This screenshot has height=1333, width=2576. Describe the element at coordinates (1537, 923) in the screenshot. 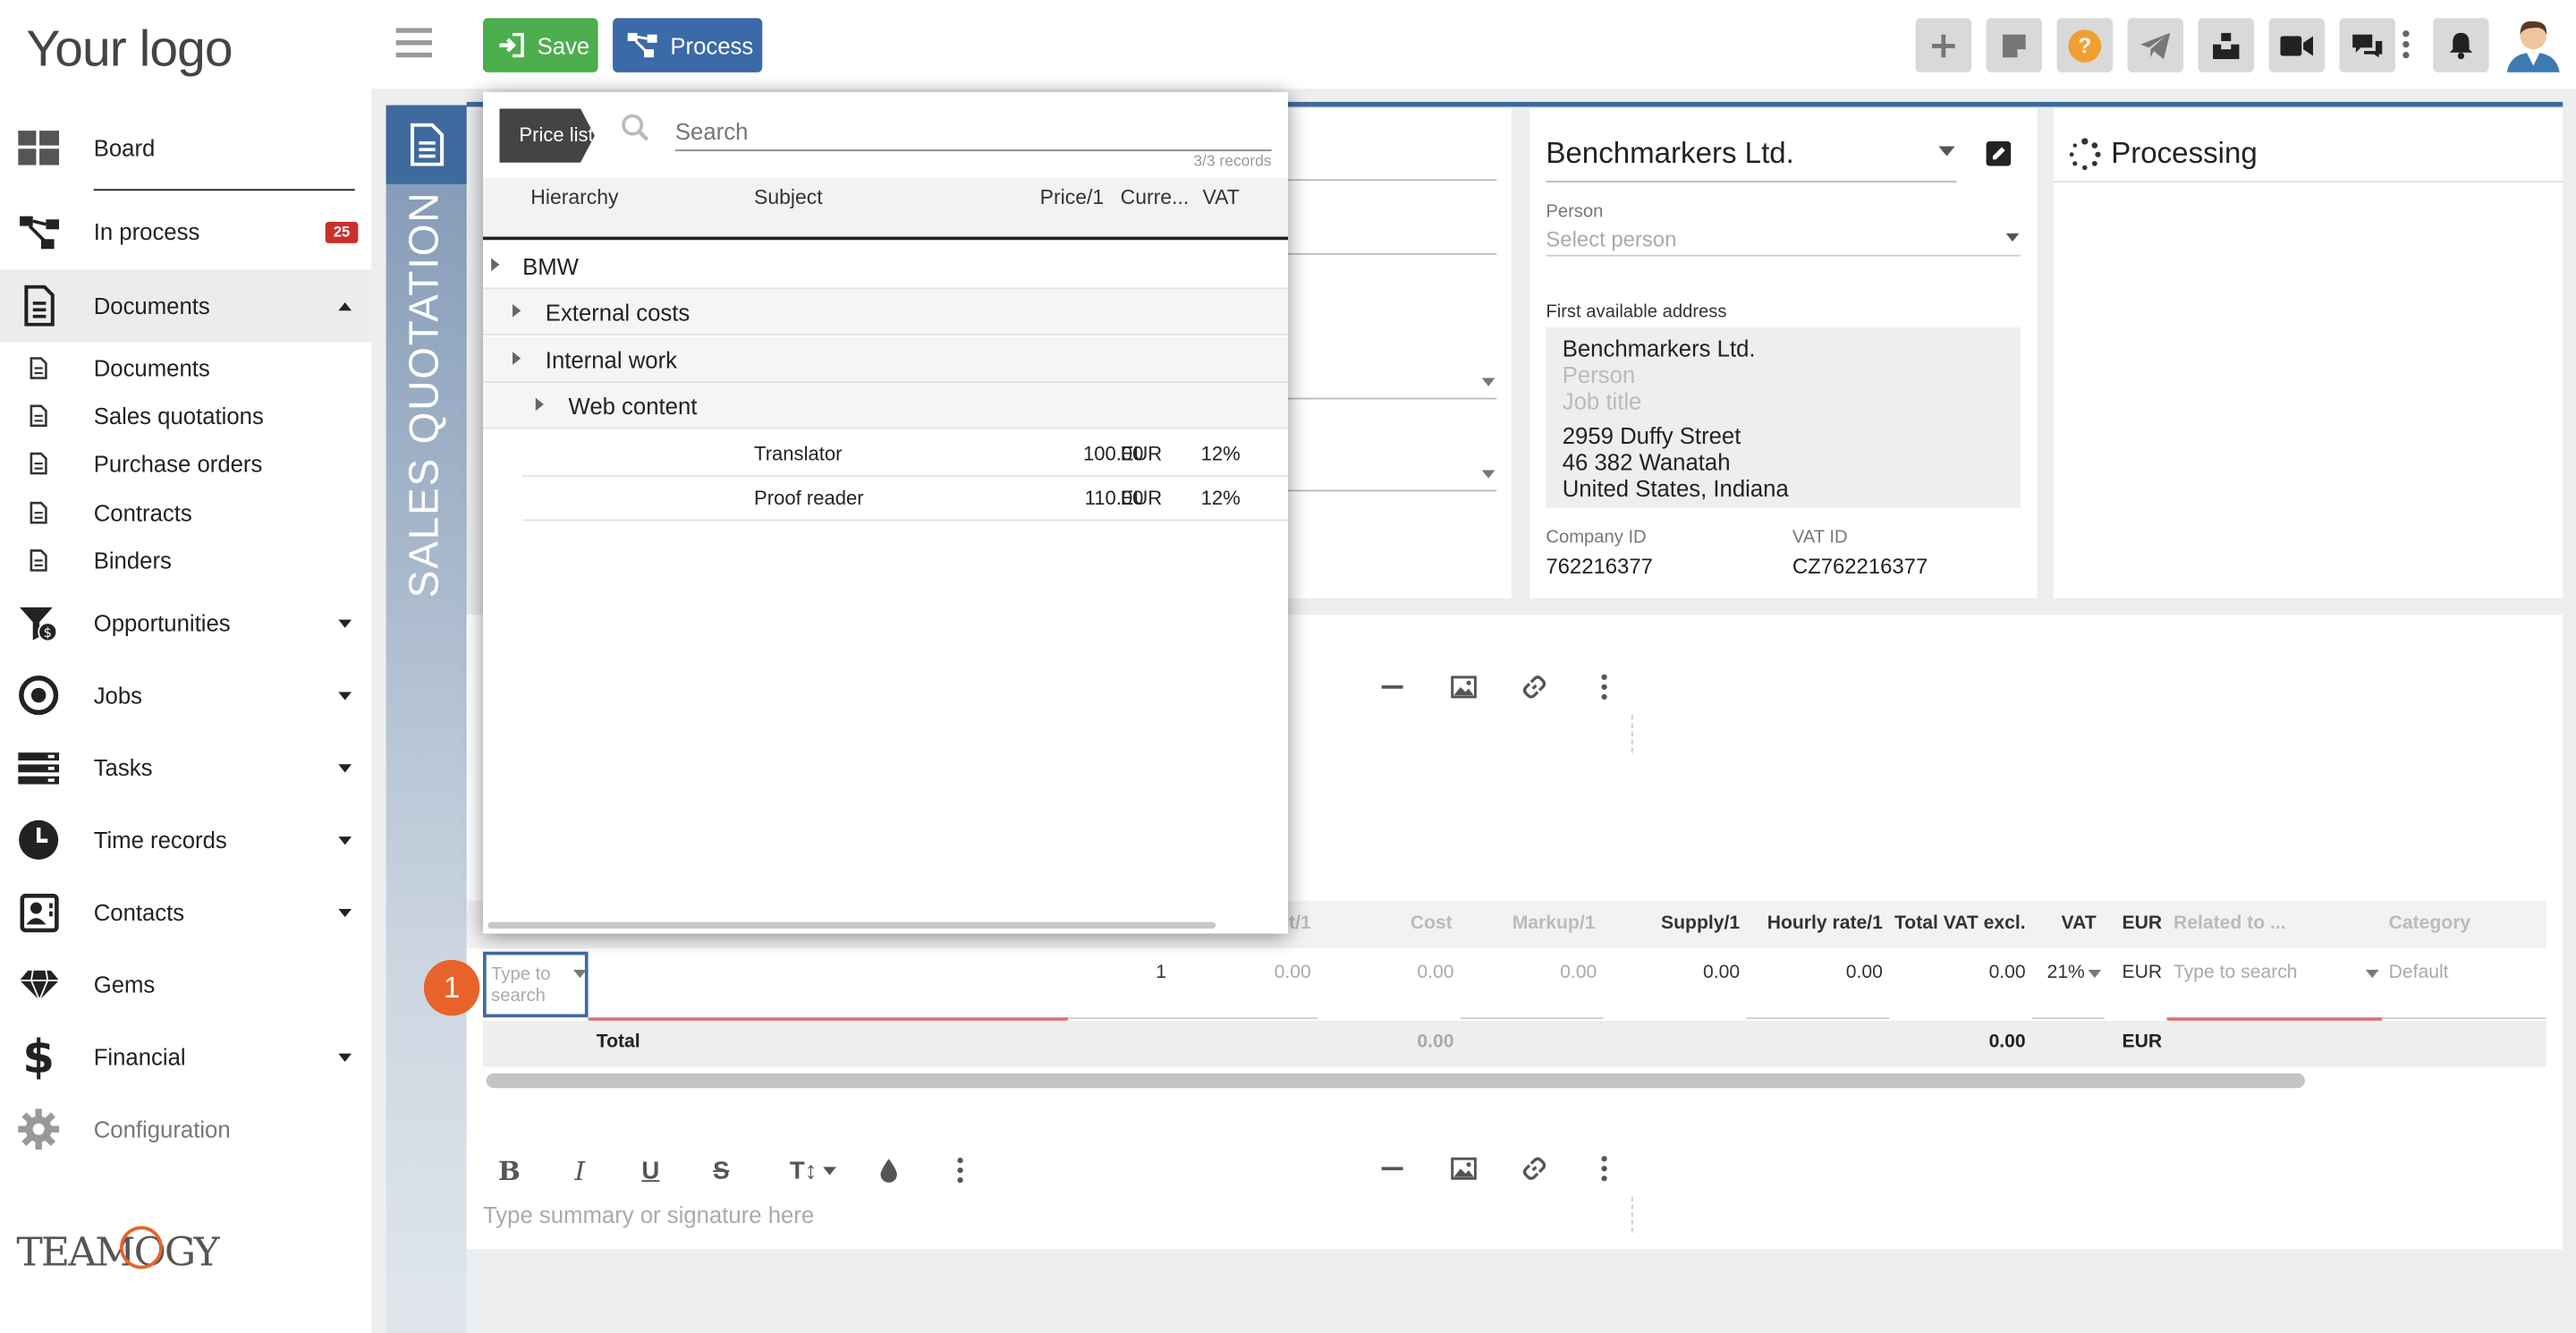

I see `column-header: Markup/1` at that location.